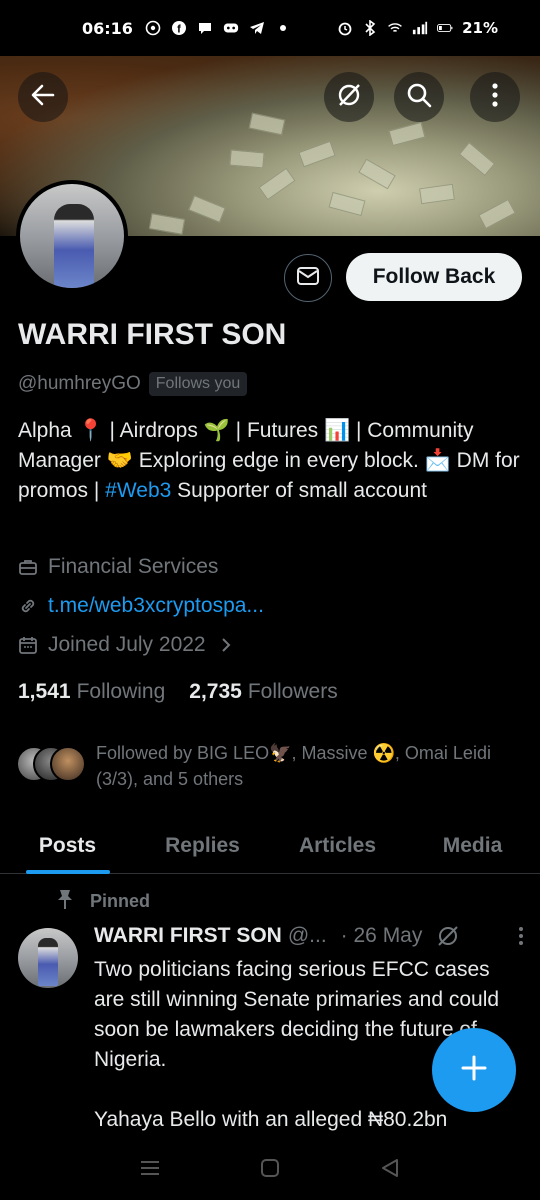 The height and width of the screenshot is (1200, 540). What do you see at coordinates (65, 901) in the screenshot?
I see `pin-icon` at bounding box center [65, 901].